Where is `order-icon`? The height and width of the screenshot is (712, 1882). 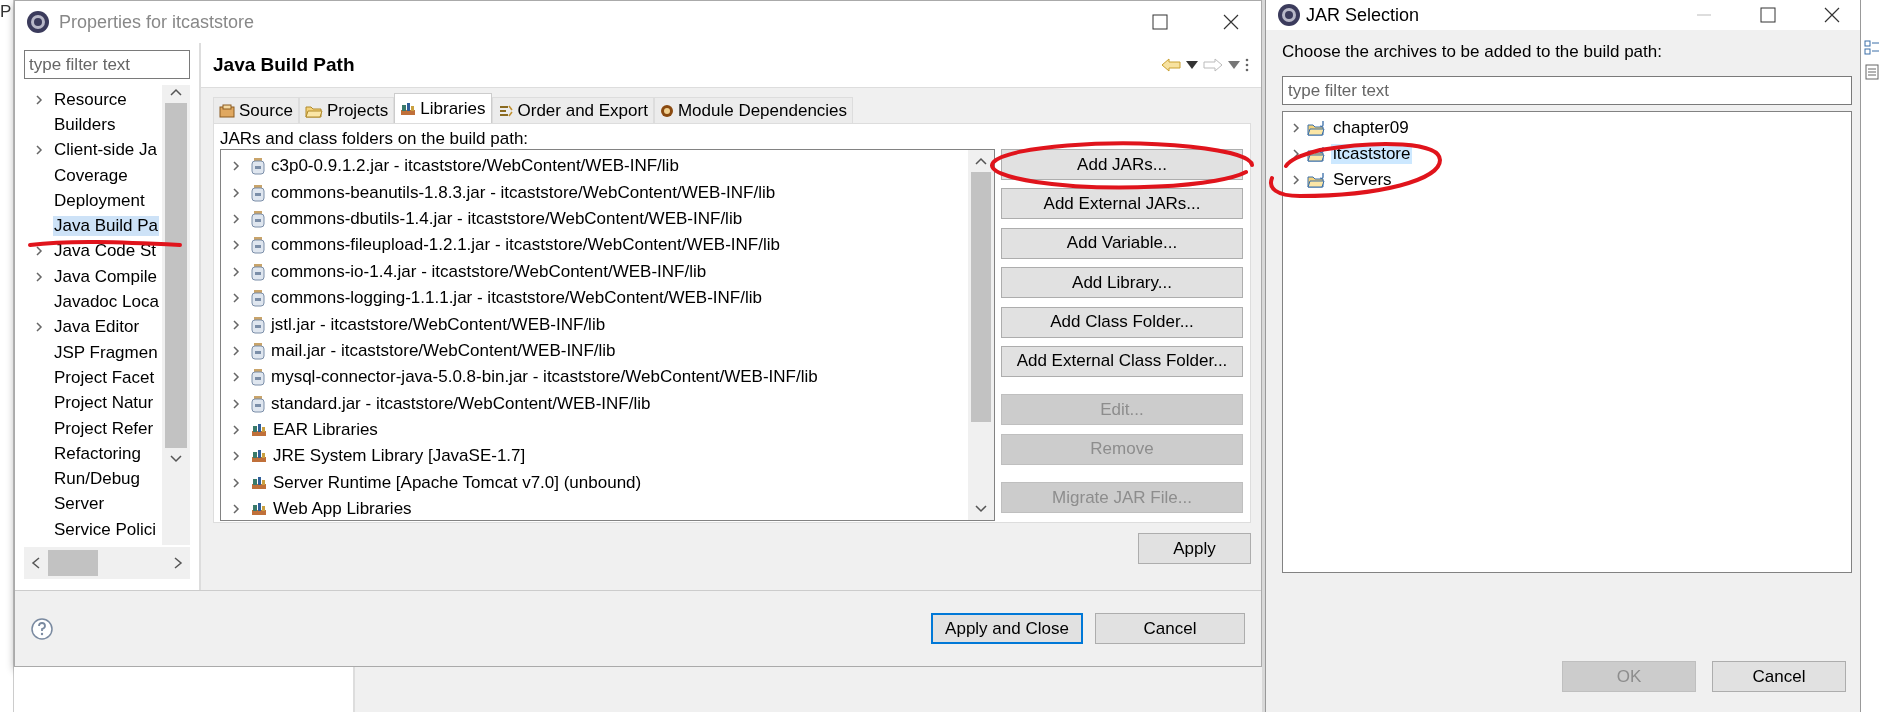 order-icon is located at coordinates (505, 110).